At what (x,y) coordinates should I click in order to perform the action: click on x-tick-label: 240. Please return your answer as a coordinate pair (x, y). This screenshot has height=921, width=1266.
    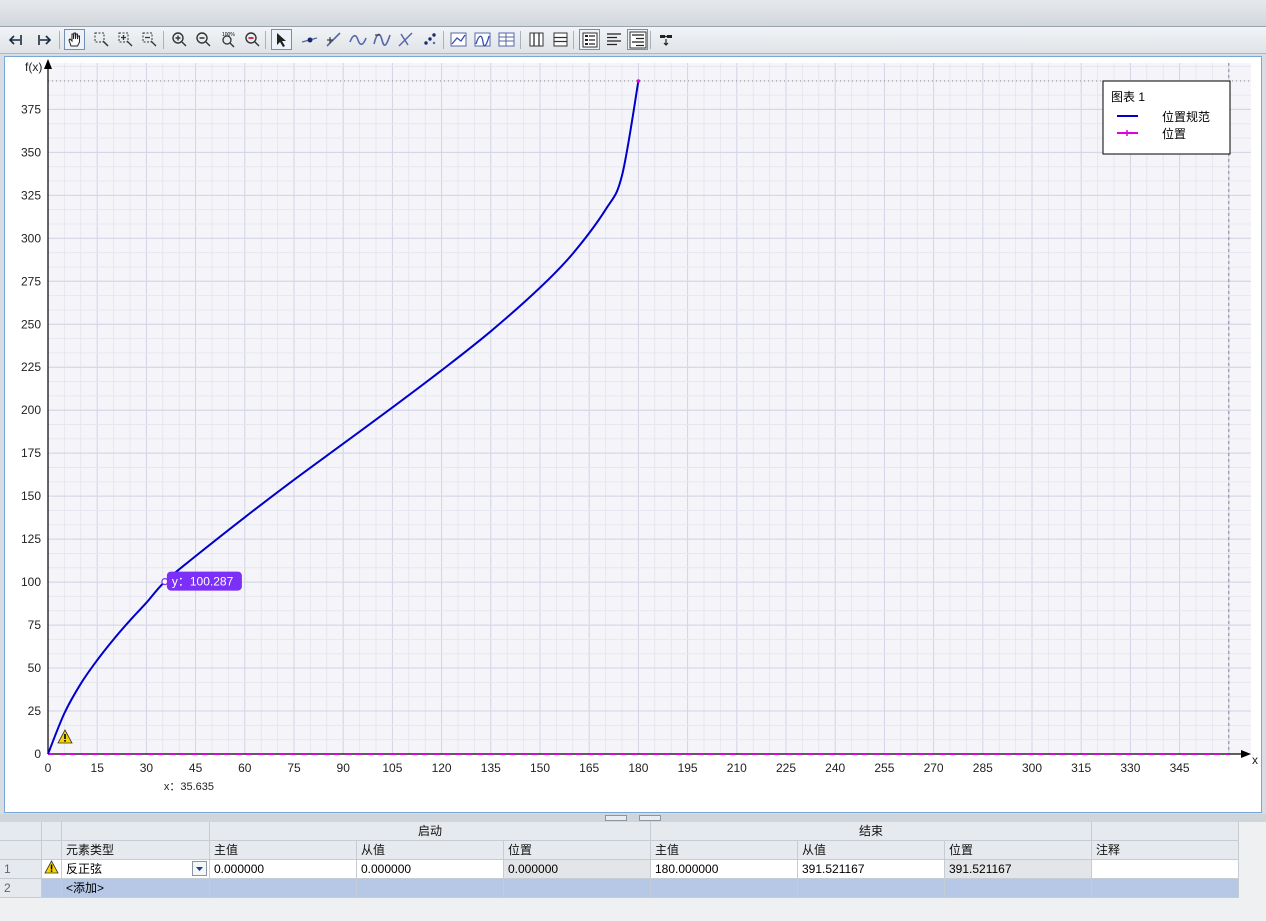
    Looking at the image, I should click on (835, 768).